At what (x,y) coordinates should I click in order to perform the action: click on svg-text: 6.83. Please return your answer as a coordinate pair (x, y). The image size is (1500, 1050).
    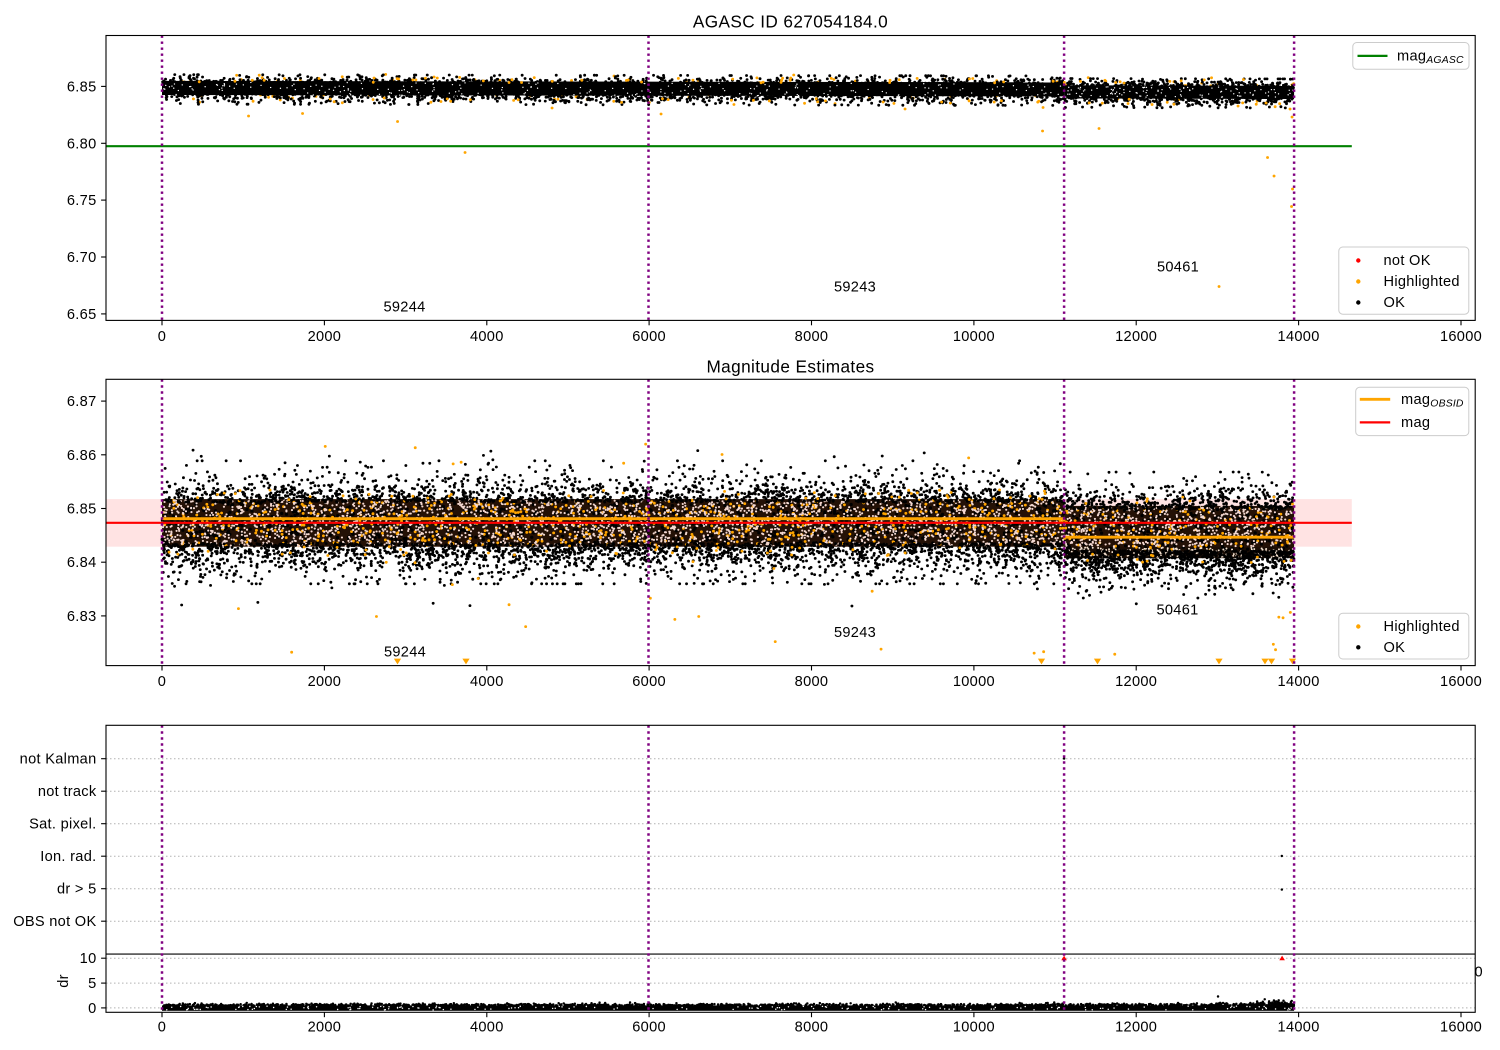
    Looking at the image, I should click on (82, 617).